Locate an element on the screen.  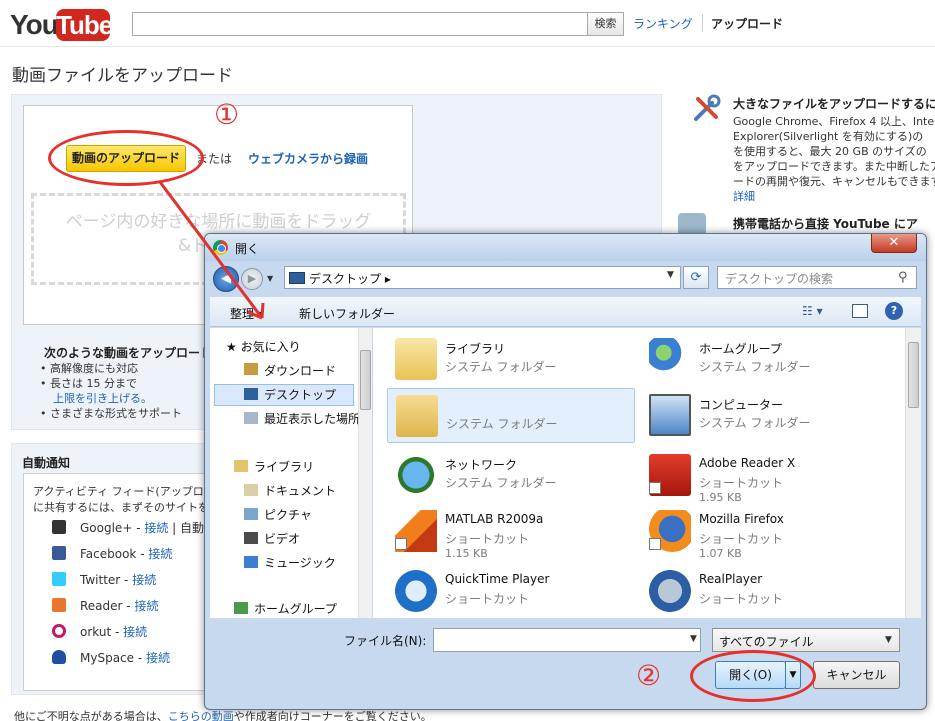
file-name: RealPlayer is located at coordinates (731, 579).